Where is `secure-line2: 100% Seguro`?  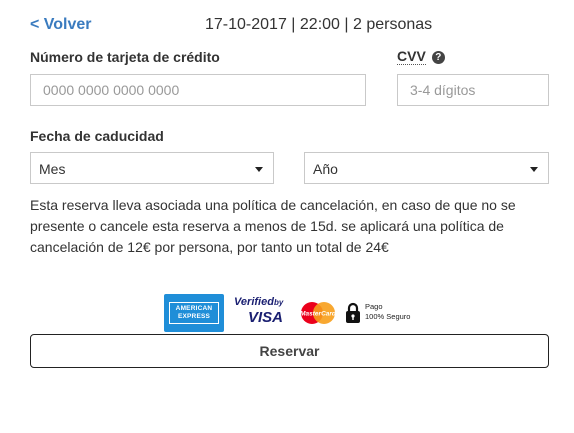
secure-line2: 100% Seguro is located at coordinates (388, 316).